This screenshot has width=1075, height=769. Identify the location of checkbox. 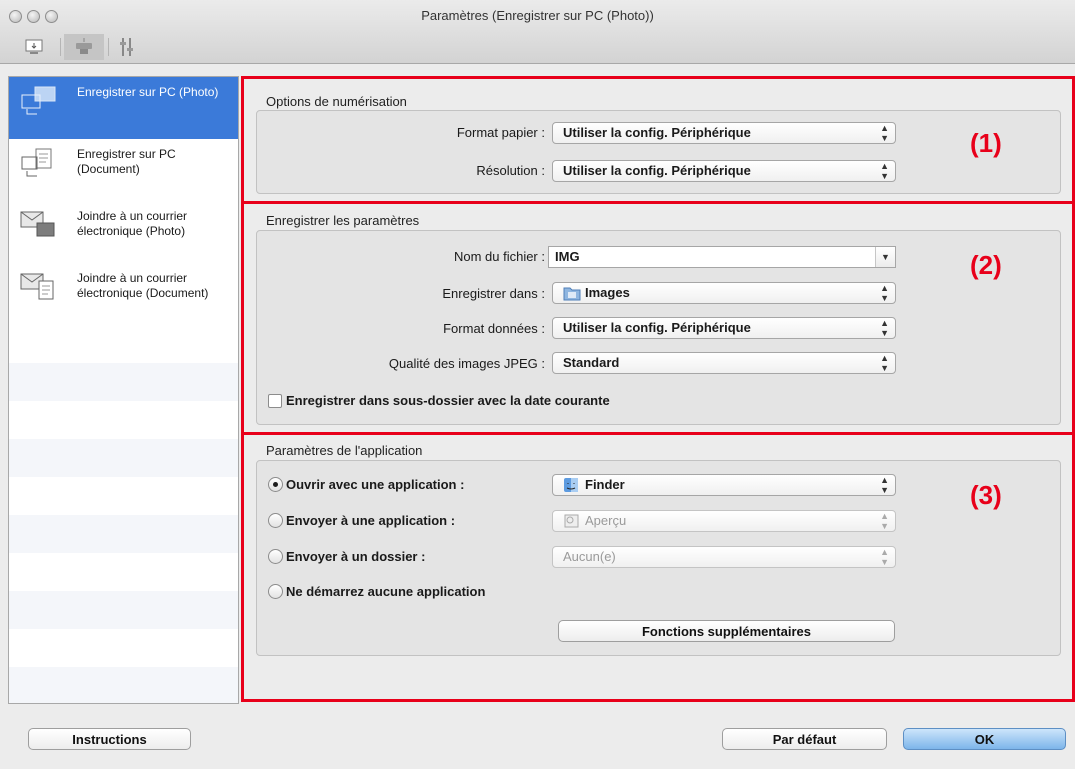
(275, 400).